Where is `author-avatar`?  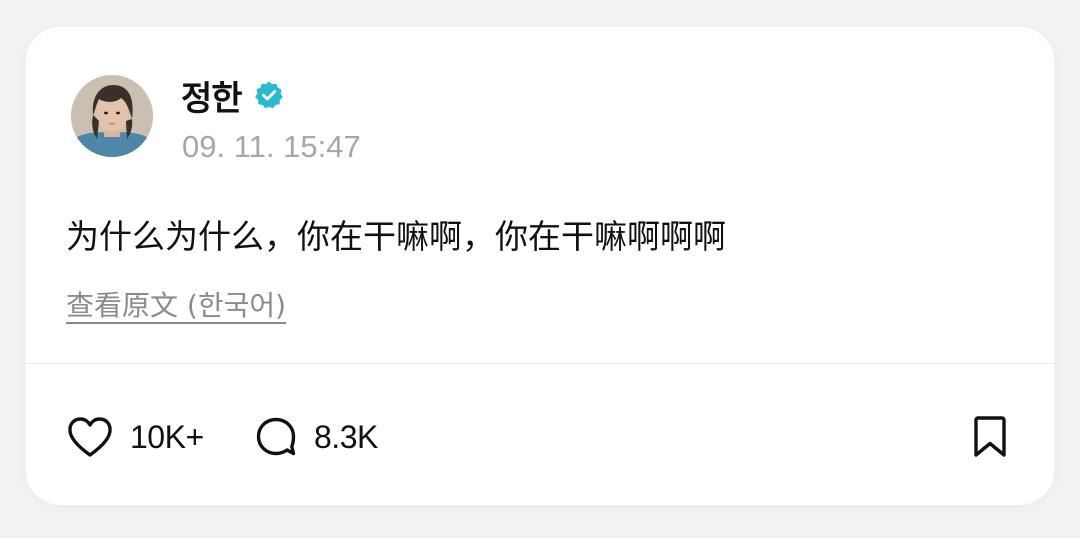
author-avatar is located at coordinates (112, 116).